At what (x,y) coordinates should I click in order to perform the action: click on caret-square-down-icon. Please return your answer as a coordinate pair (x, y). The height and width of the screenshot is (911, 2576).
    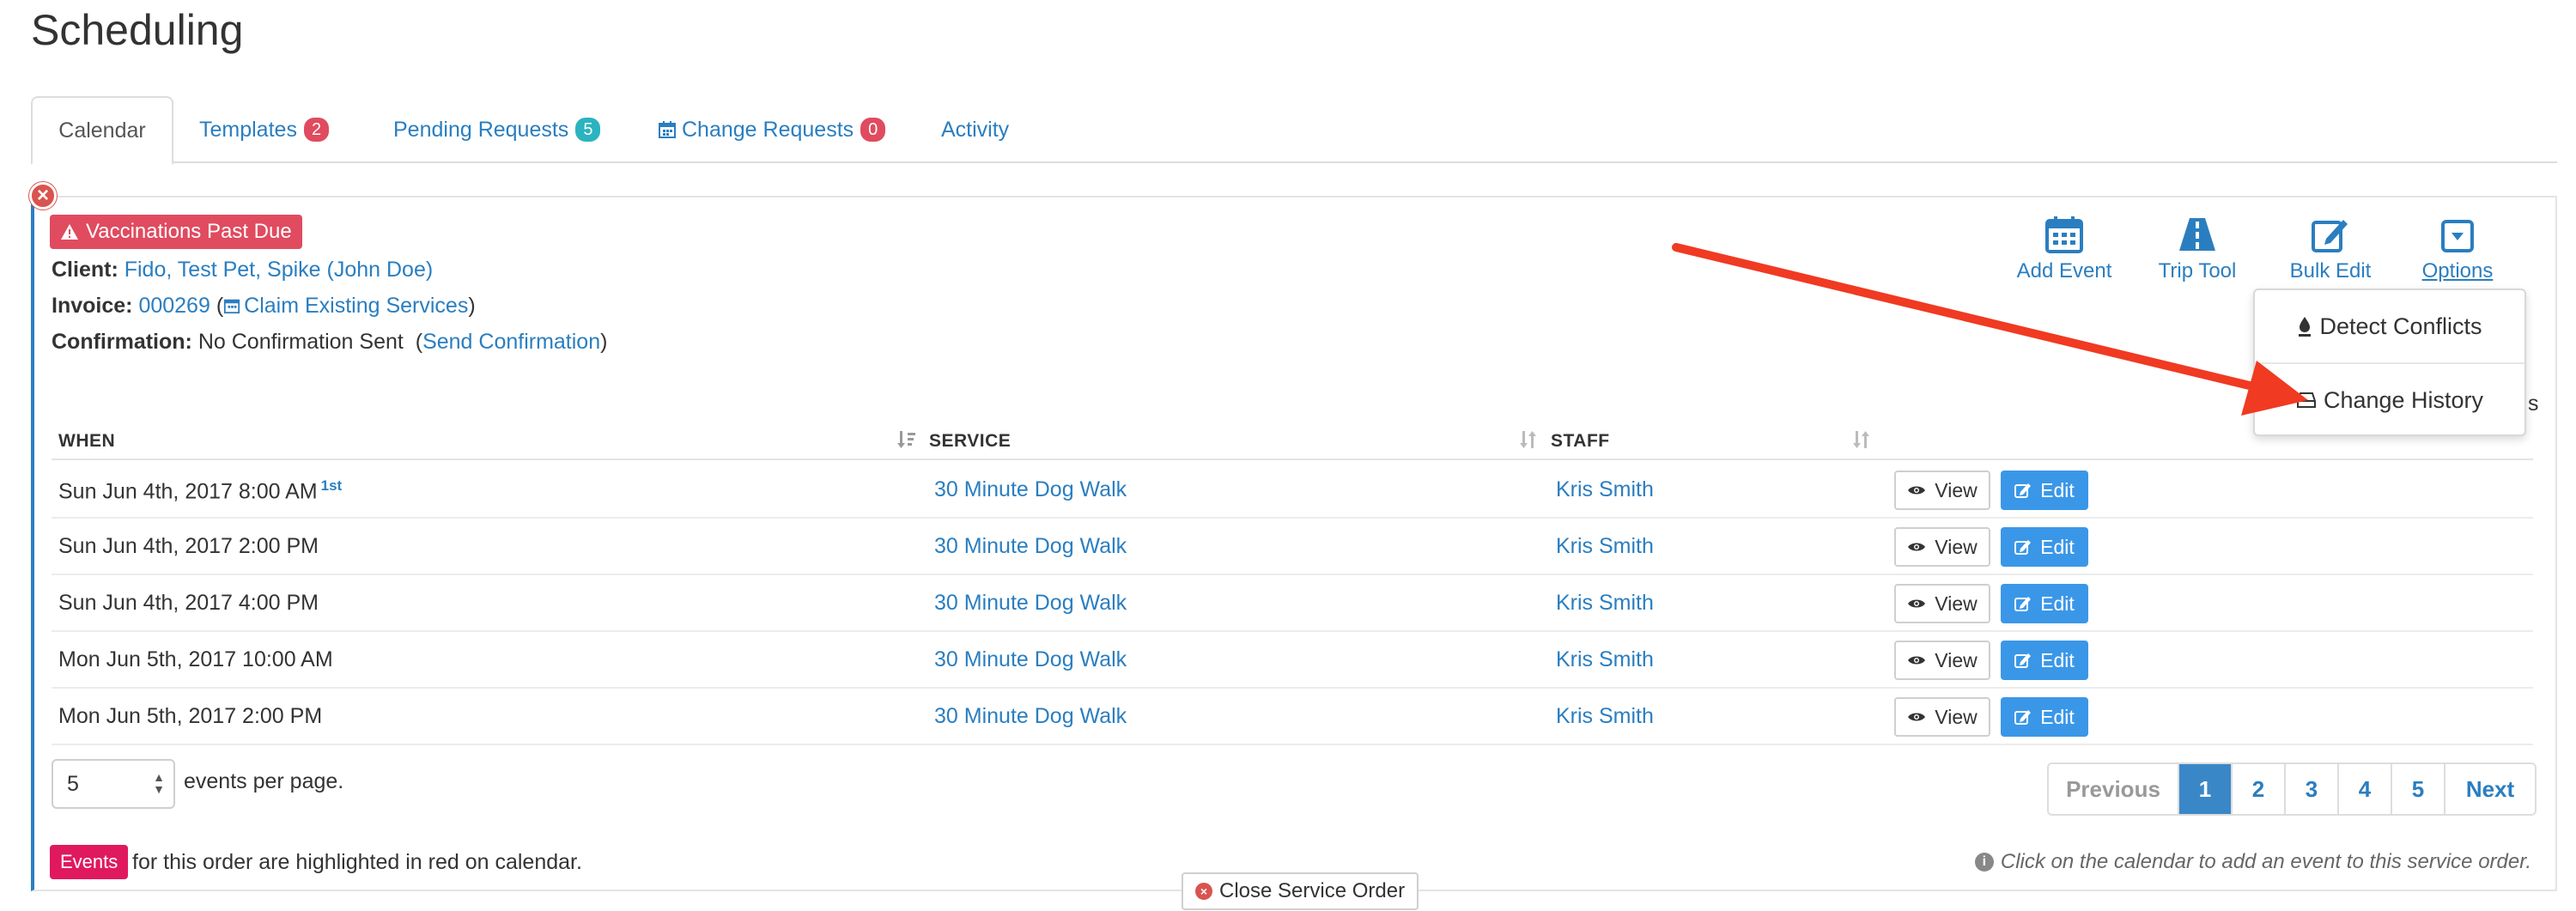
    Looking at the image, I should click on (2457, 236).